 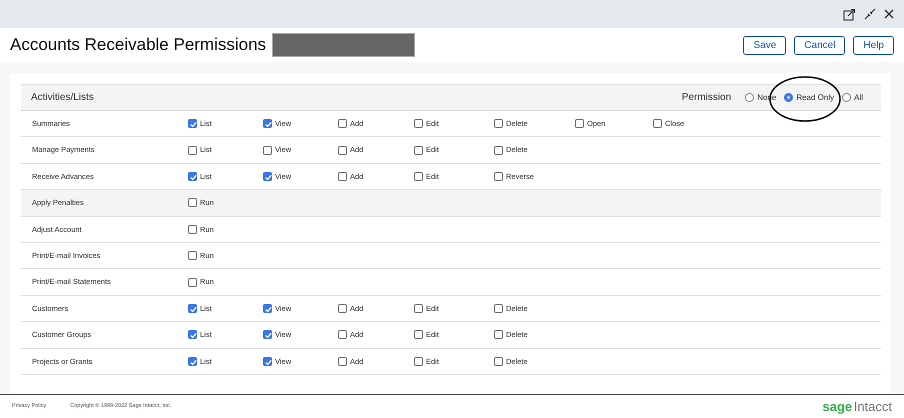 I want to click on header-button: Cancel, so click(x=820, y=45).